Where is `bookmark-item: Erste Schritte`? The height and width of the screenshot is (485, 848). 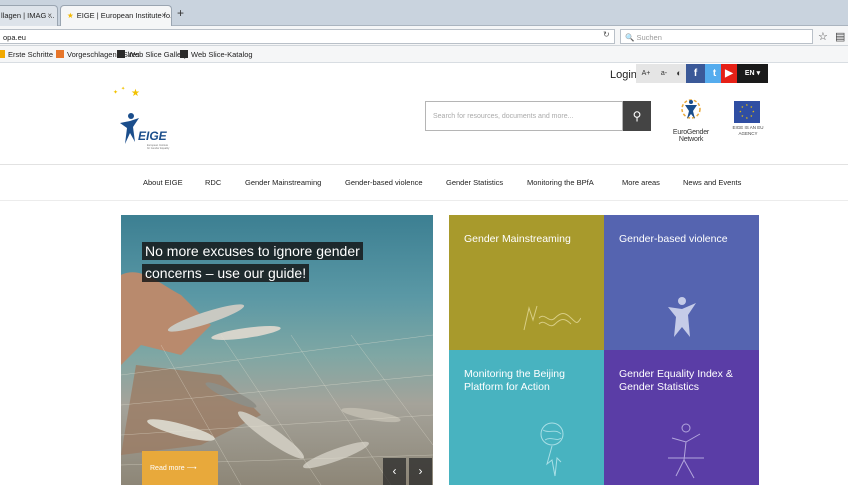 bookmark-item: Erste Schritte is located at coordinates (26, 54).